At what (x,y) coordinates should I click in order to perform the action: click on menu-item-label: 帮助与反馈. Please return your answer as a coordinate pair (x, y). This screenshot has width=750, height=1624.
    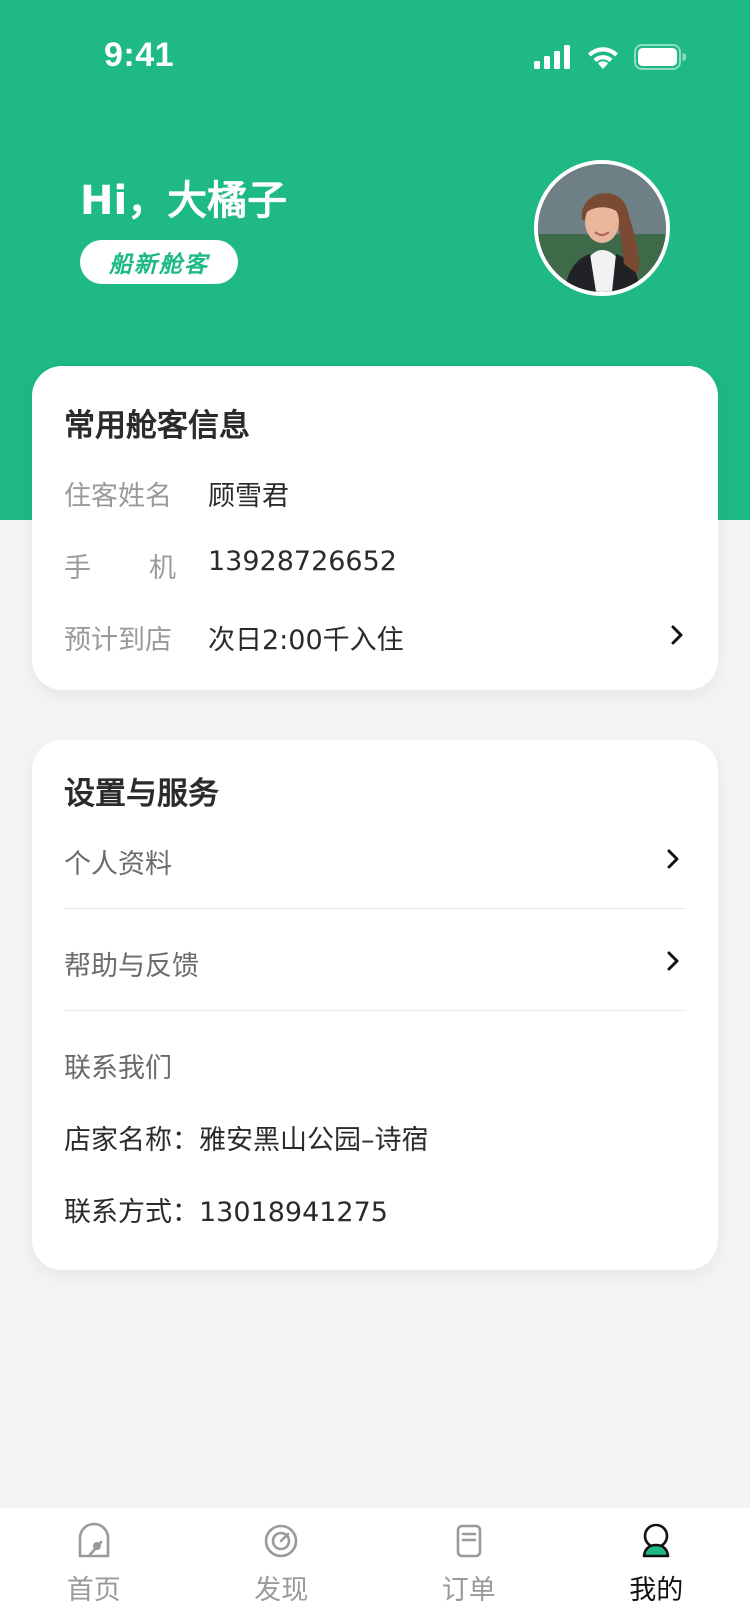
    Looking at the image, I should click on (131, 966).